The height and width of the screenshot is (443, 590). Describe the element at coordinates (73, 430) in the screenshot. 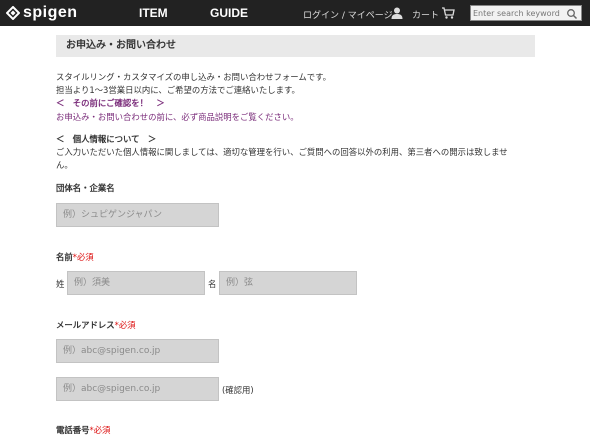

I see `phone-label-text: 電話番号` at that location.